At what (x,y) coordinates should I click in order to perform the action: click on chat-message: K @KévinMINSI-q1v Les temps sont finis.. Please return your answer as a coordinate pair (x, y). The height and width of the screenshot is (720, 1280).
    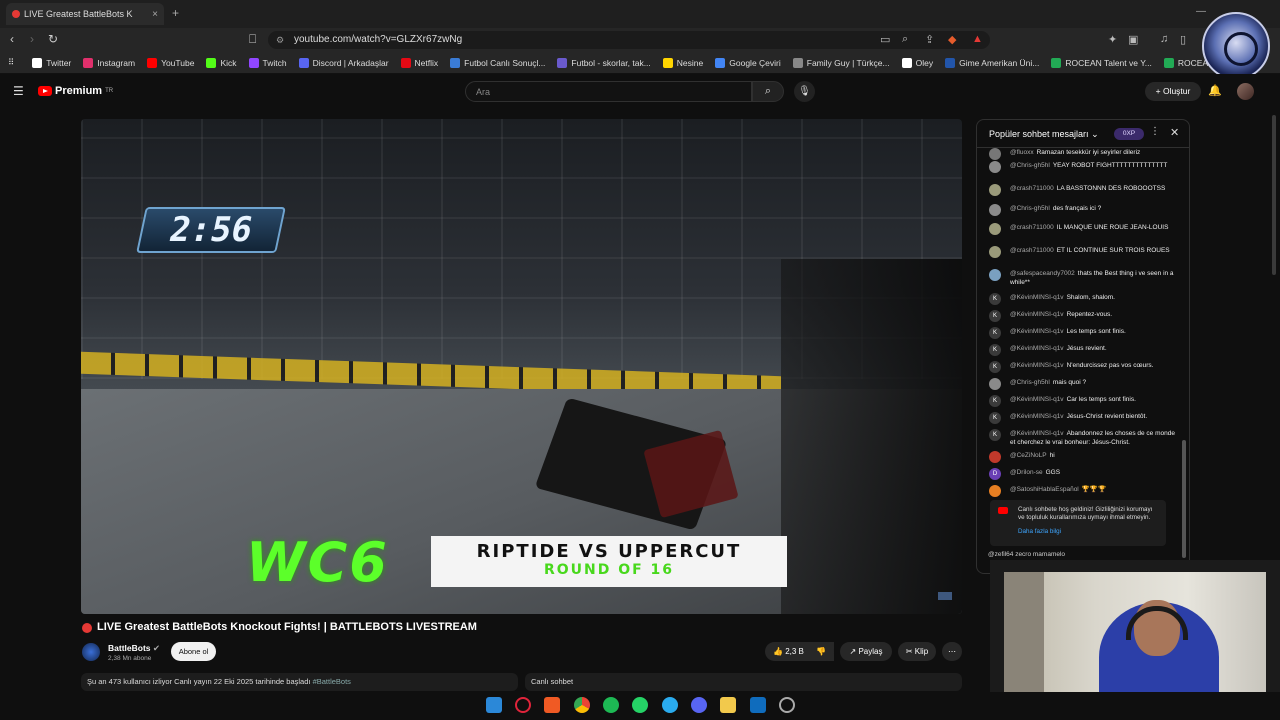
    Looking at the image, I should click on (1084, 333).